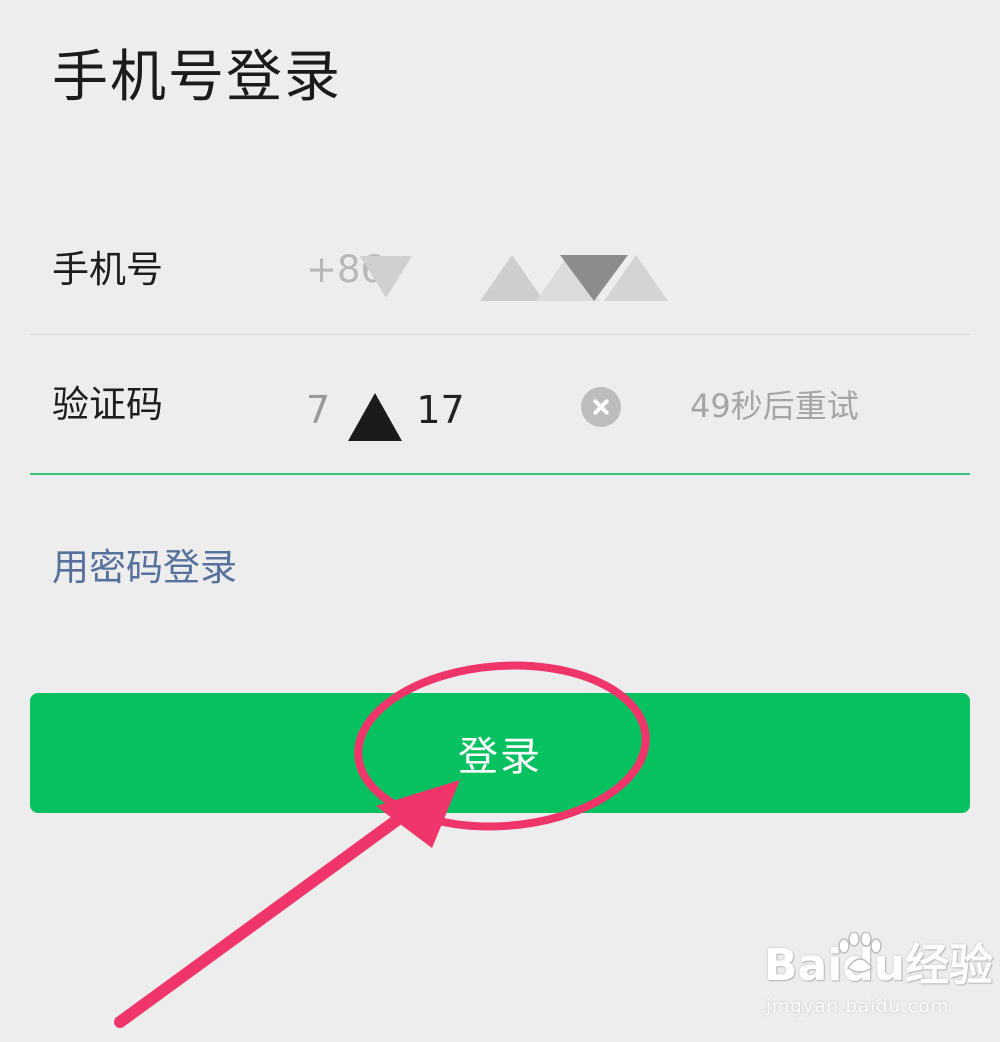 This screenshot has height=1042, width=1000. Describe the element at coordinates (774, 406) in the screenshot. I see `resend-countdown: 49秒后重试` at that location.